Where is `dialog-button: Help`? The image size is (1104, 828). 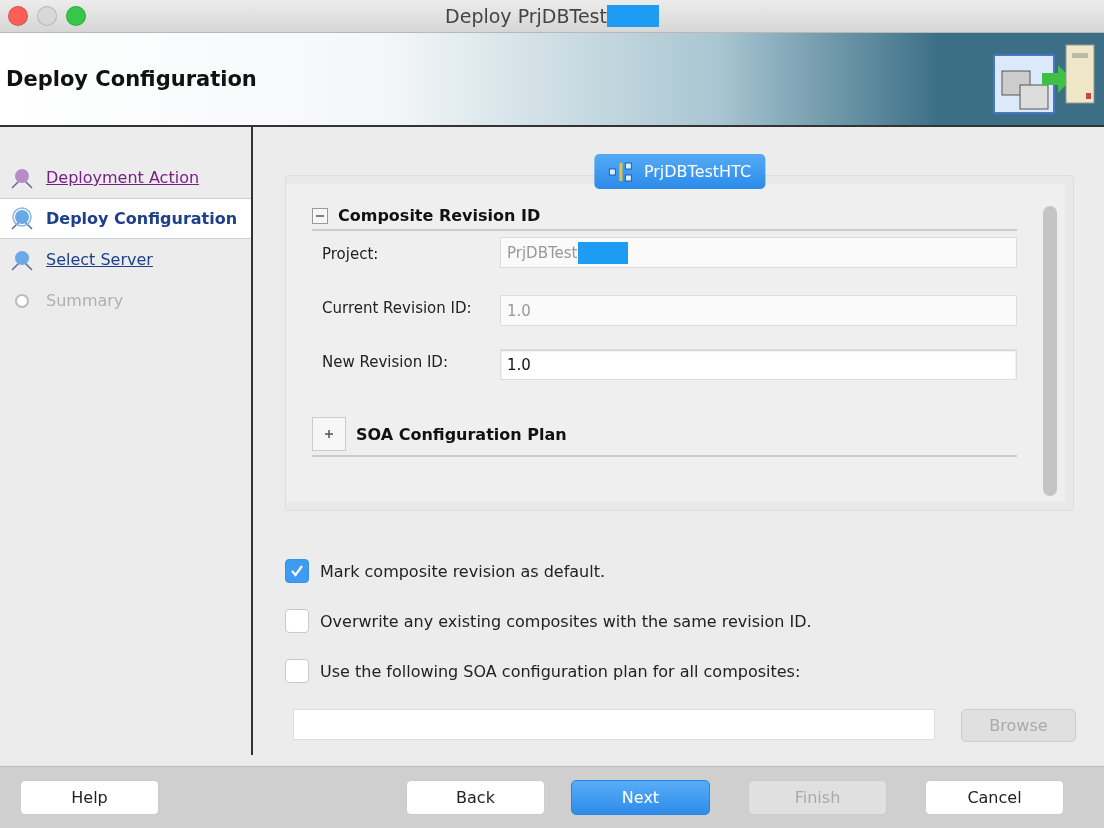
dialog-button: Help is located at coordinates (89, 797).